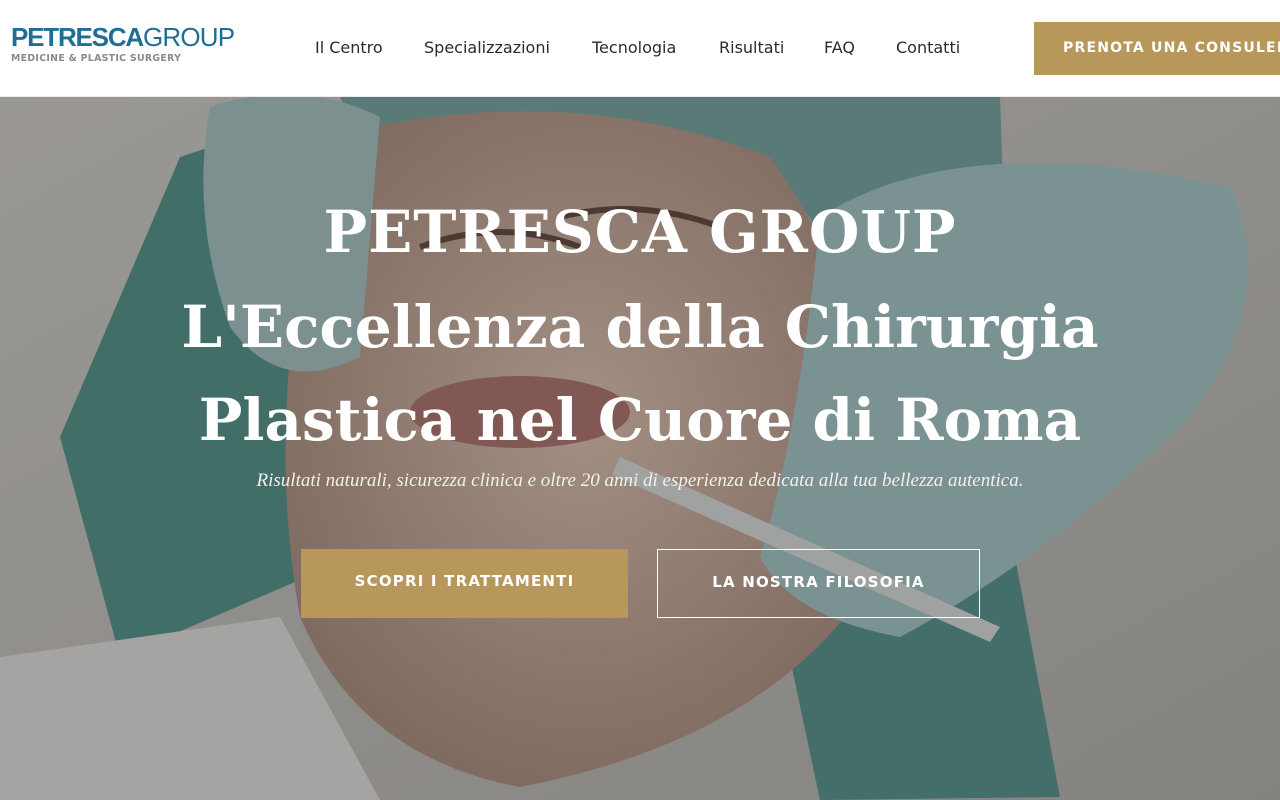 The image size is (1280, 800). I want to click on our-philosophy-button: LA NOSTRA FILOSOFIA, so click(818, 583).